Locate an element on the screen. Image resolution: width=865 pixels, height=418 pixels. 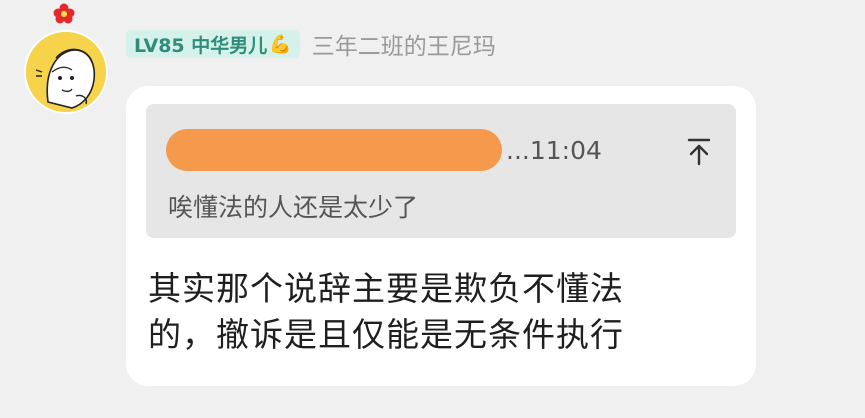
quote-time: ...11:04 is located at coordinates (554, 150).